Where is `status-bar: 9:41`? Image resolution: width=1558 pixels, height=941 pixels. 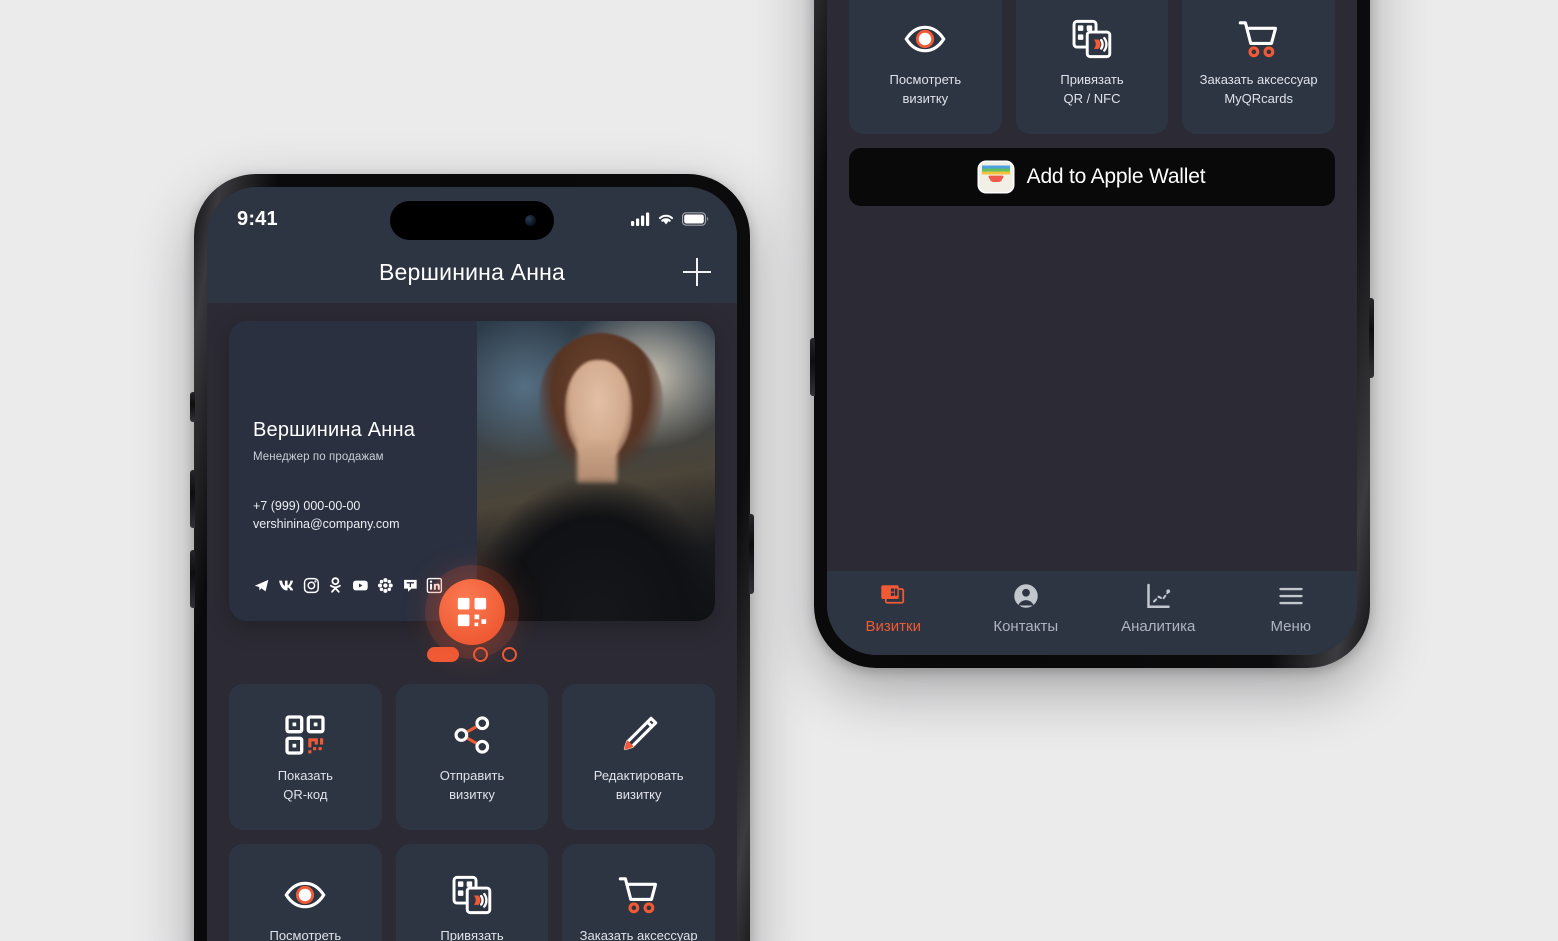 status-bar: 9:41 is located at coordinates (472, 219).